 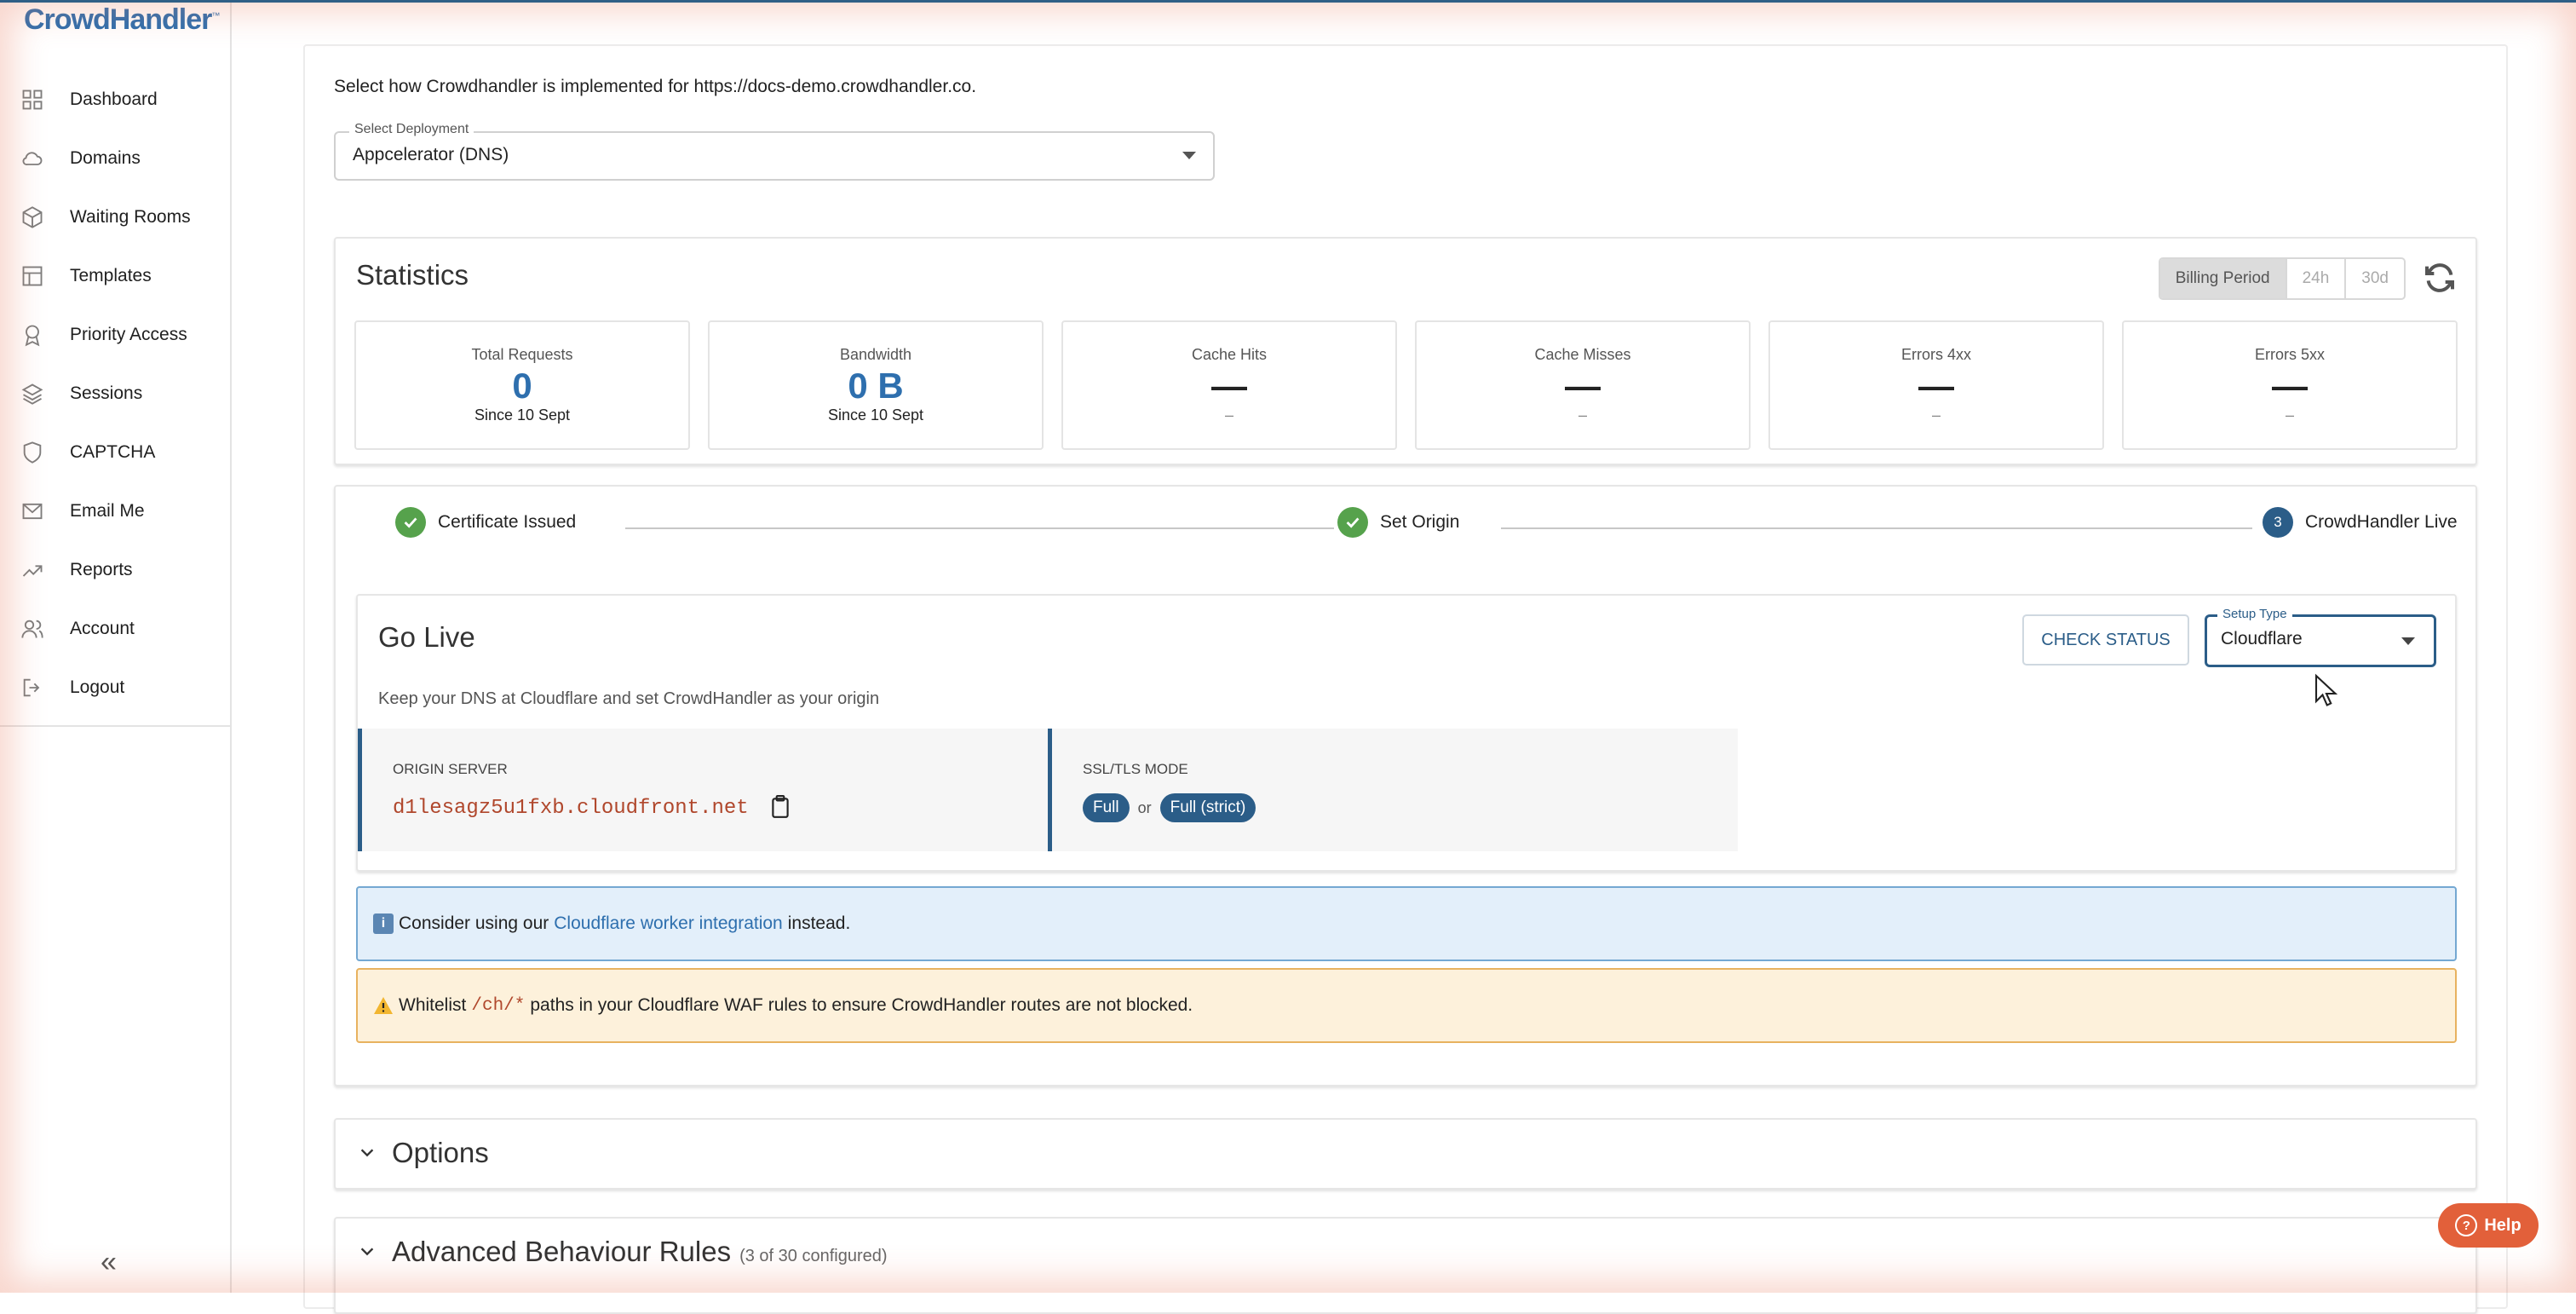 What do you see at coordinates (2502, 1225) in the screenshot?
I see `help-label: Help` at bounding box center [2502, 1225].